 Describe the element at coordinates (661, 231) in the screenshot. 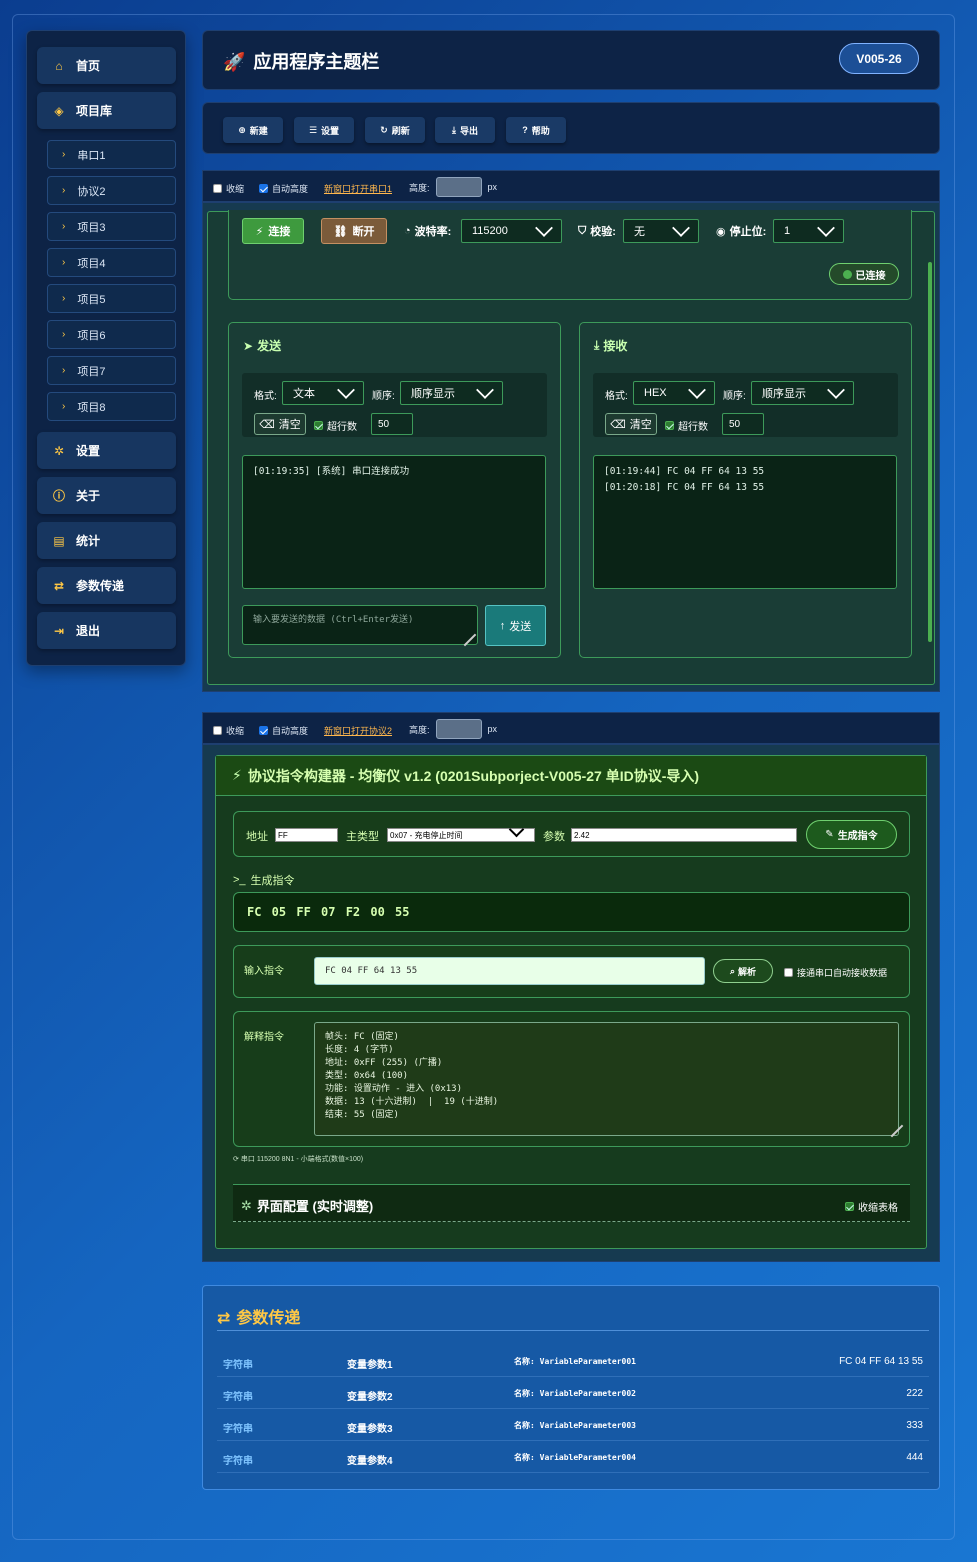

I see `parity-select: 无` at that location.